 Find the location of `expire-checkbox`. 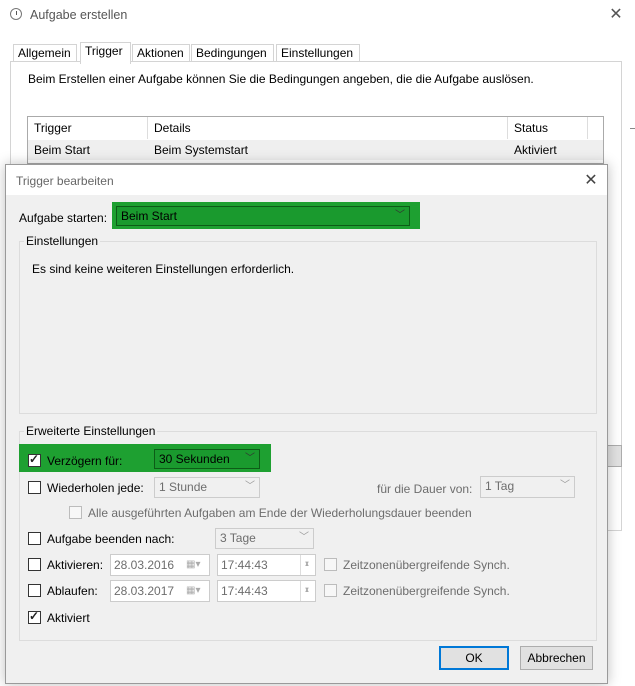

expire-checkbox is located at coordinates (34, 590).